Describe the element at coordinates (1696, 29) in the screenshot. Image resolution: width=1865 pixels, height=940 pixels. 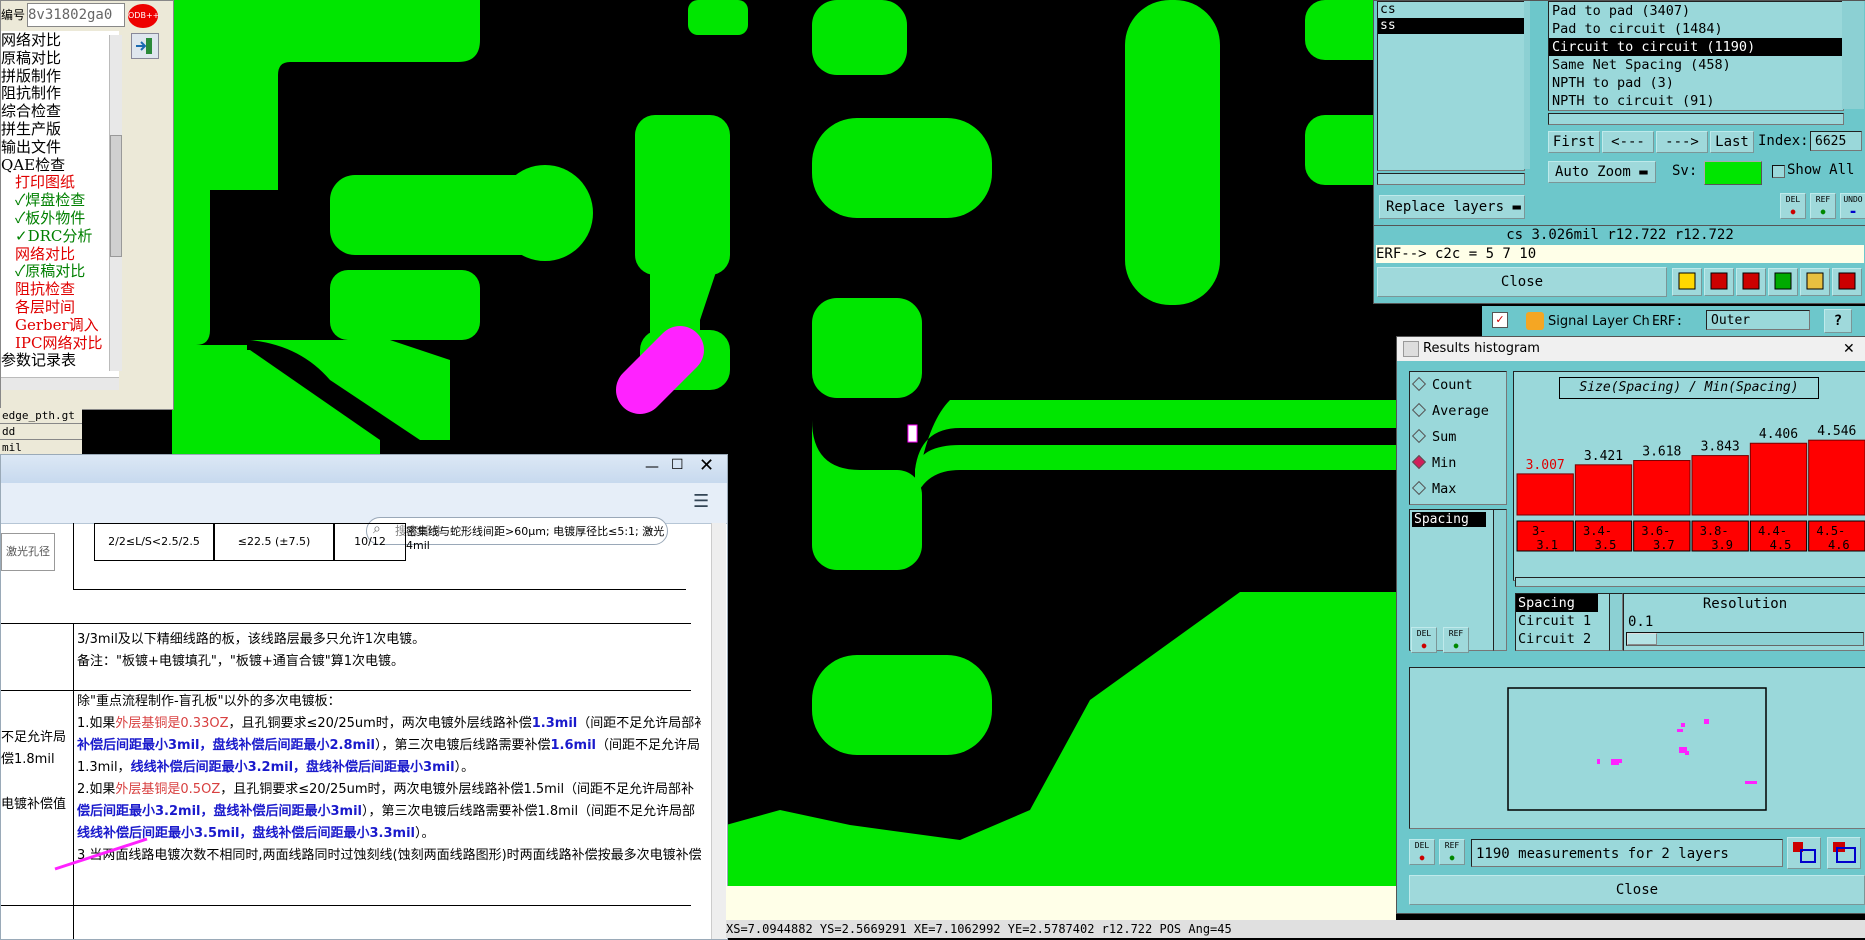
I see `check-item: Pad to circuit (1484)` at that location.